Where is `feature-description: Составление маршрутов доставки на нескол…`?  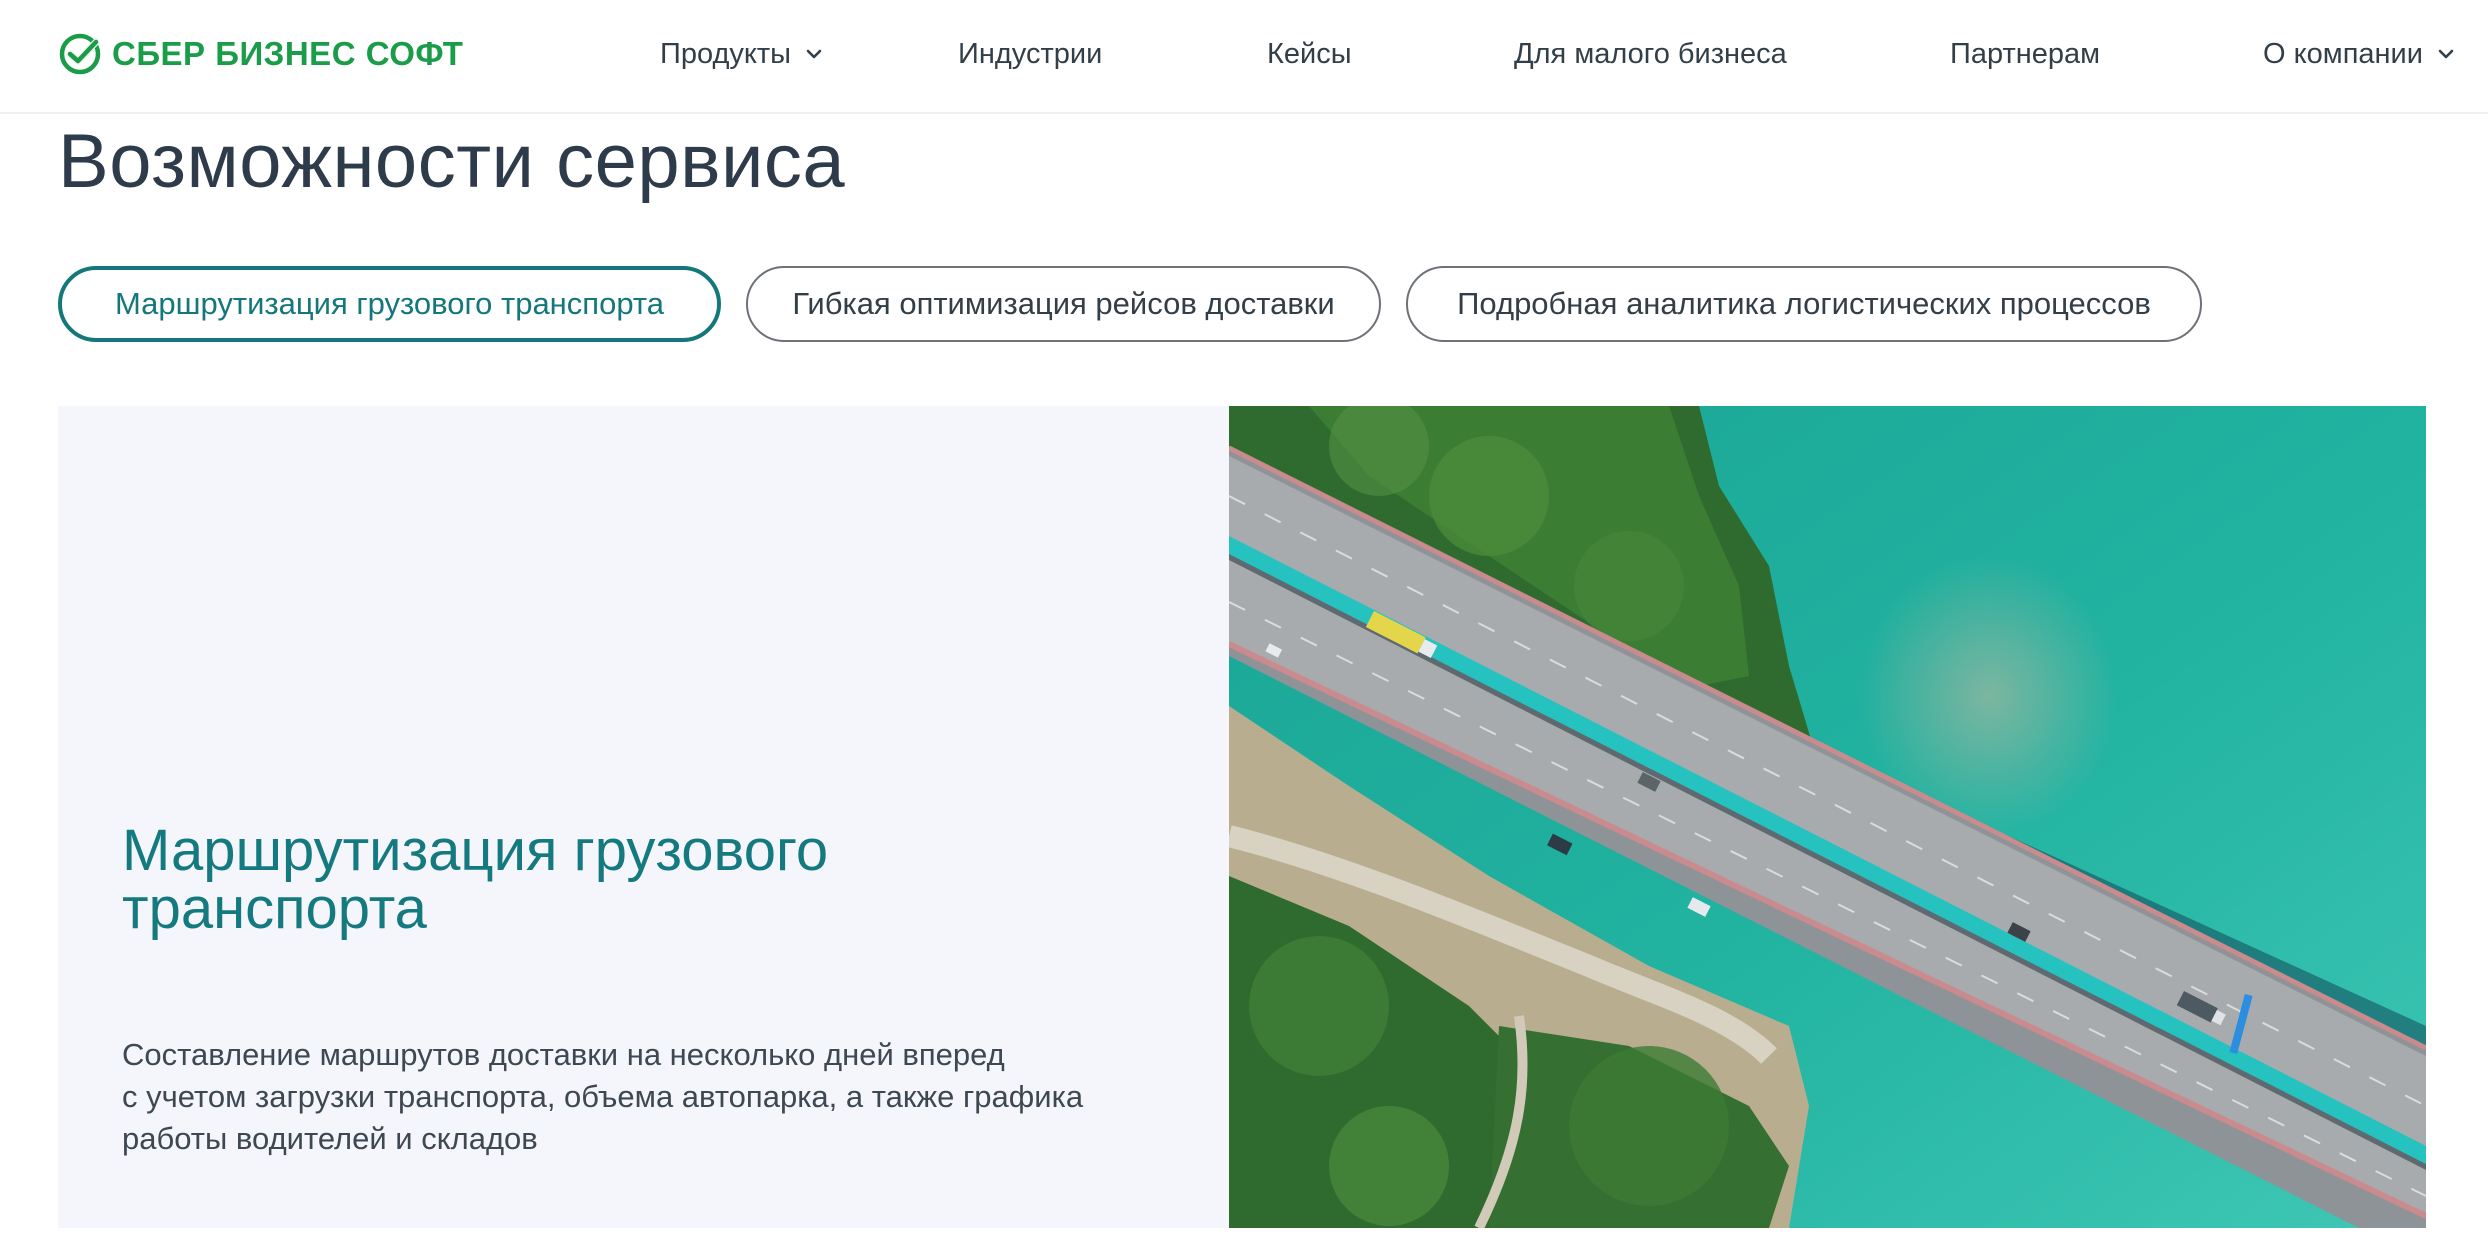 feature-description: Составление маршрутов доставки на нескол… is located at coordinates (672, 1097).